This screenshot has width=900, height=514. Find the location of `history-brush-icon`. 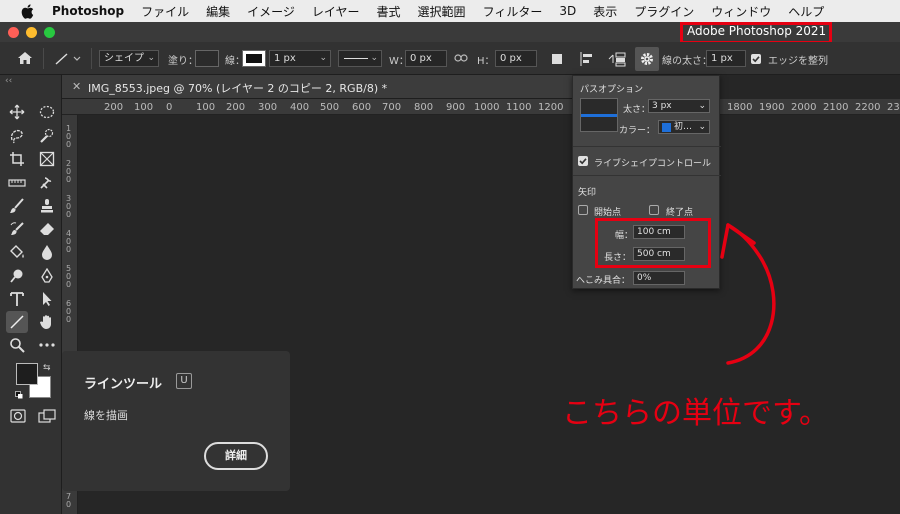

history-brush-icon is located at coordinates (17, 229).